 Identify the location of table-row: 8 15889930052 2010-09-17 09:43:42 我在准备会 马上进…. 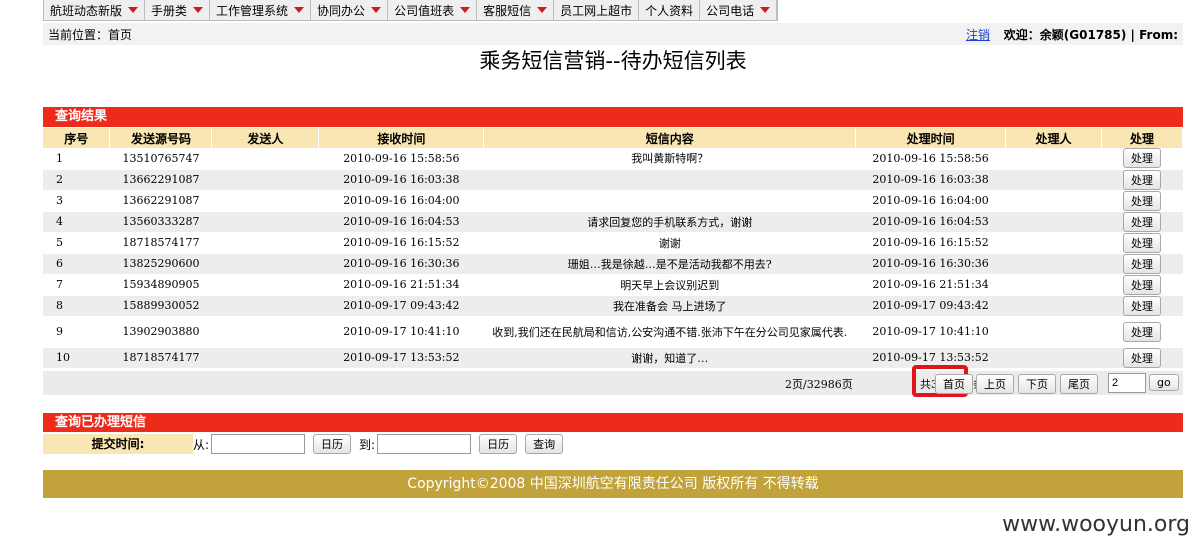
(613, 306).